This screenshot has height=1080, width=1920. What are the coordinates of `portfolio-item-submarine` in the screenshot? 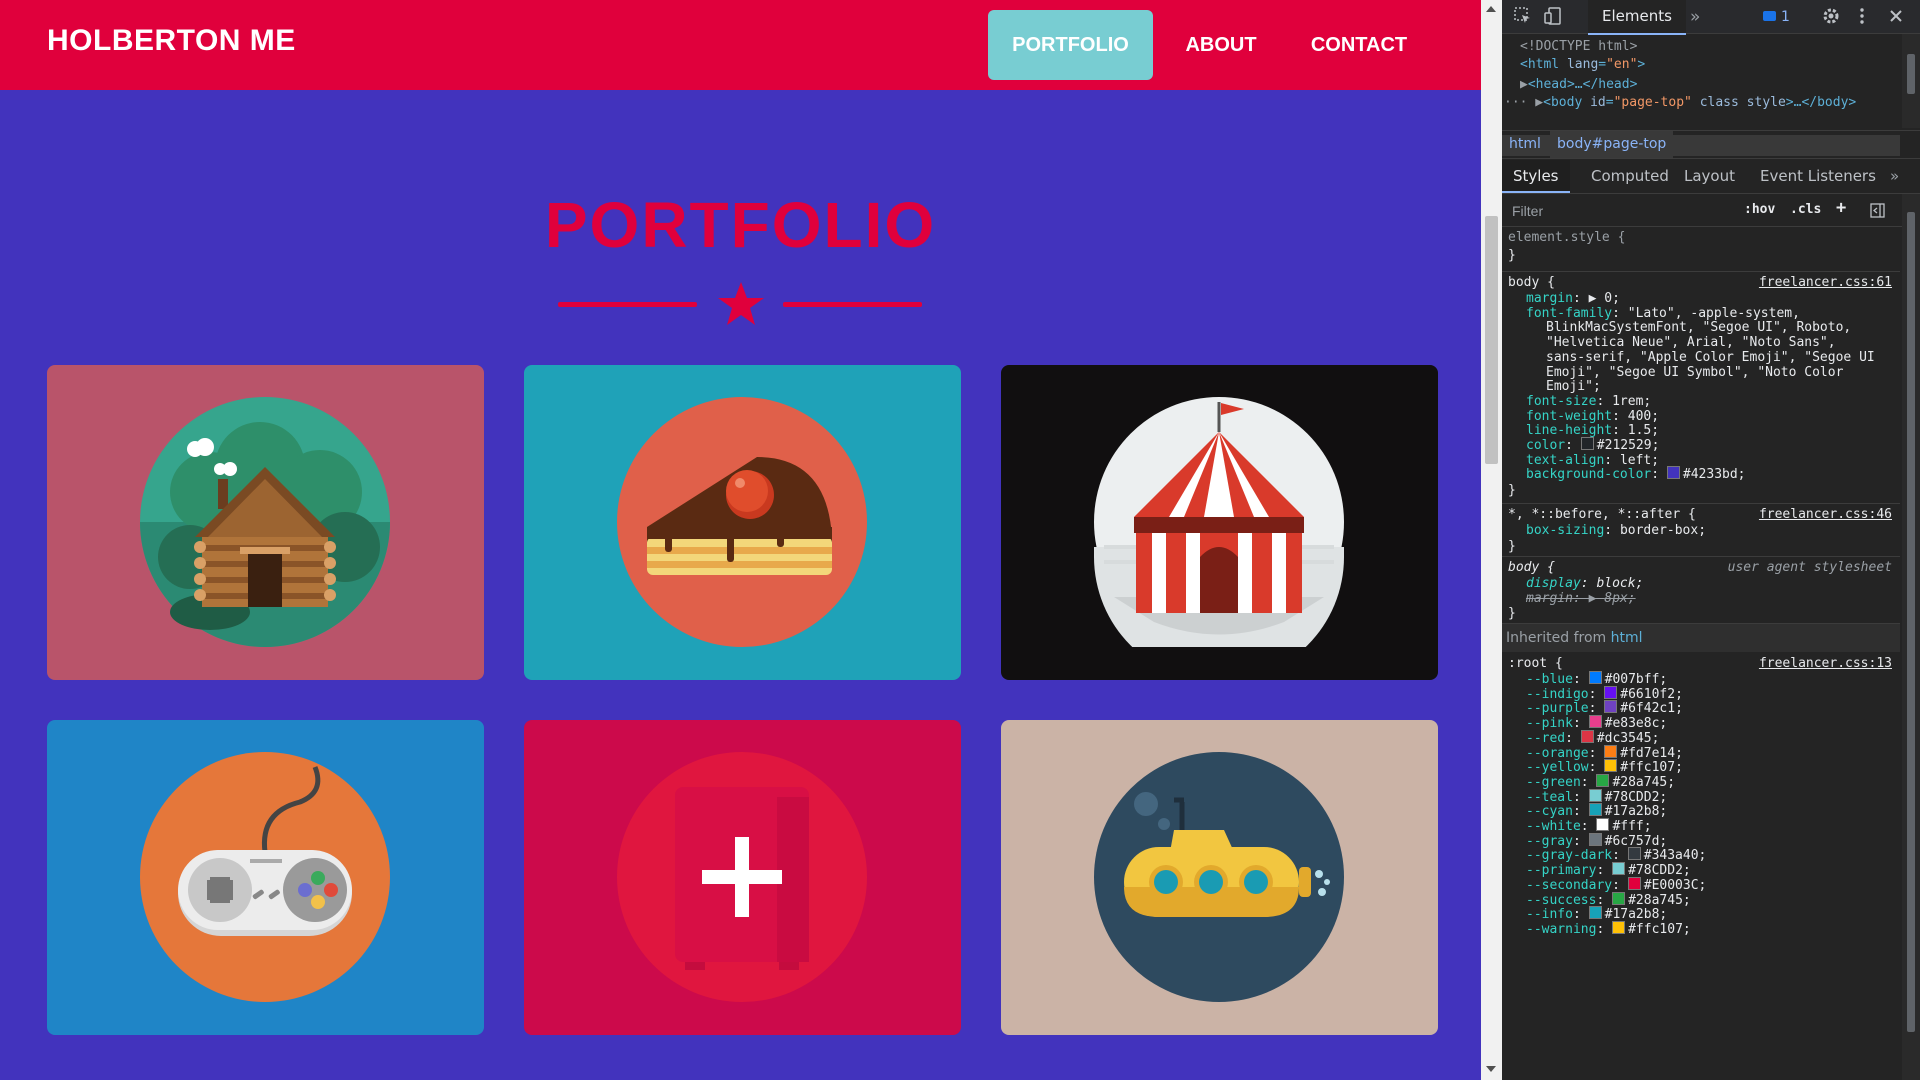 It's located at (1219, 877).